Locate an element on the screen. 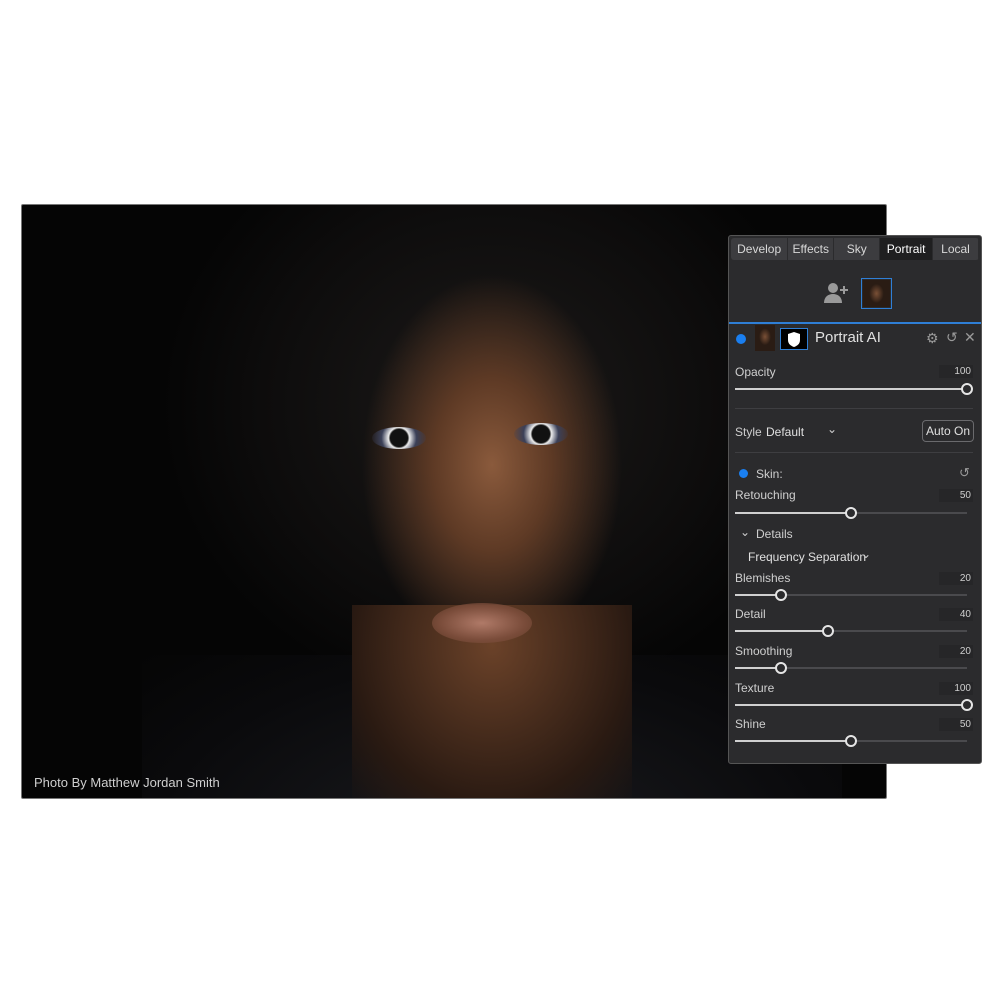  filter-enabled-dot is located at coordinates (741, 339).